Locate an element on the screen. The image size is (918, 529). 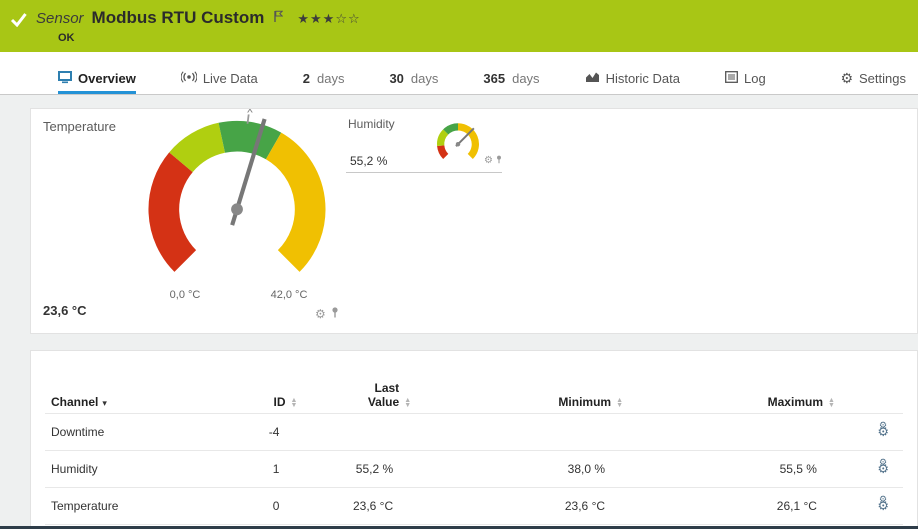
channel-id: -4 is located at coordinates (262, 432).